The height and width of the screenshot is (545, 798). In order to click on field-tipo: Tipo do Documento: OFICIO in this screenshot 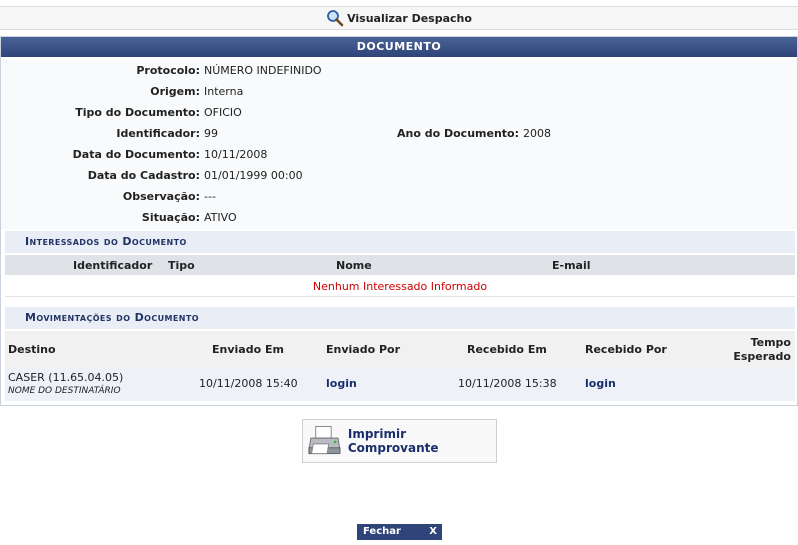, I will do `click(399, 113)`.